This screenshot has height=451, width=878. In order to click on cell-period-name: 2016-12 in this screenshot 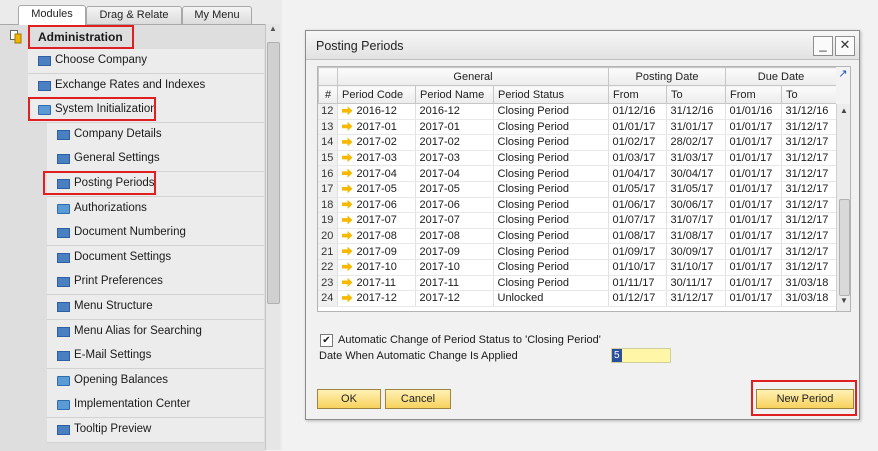, I will do `click(454, 112)`.